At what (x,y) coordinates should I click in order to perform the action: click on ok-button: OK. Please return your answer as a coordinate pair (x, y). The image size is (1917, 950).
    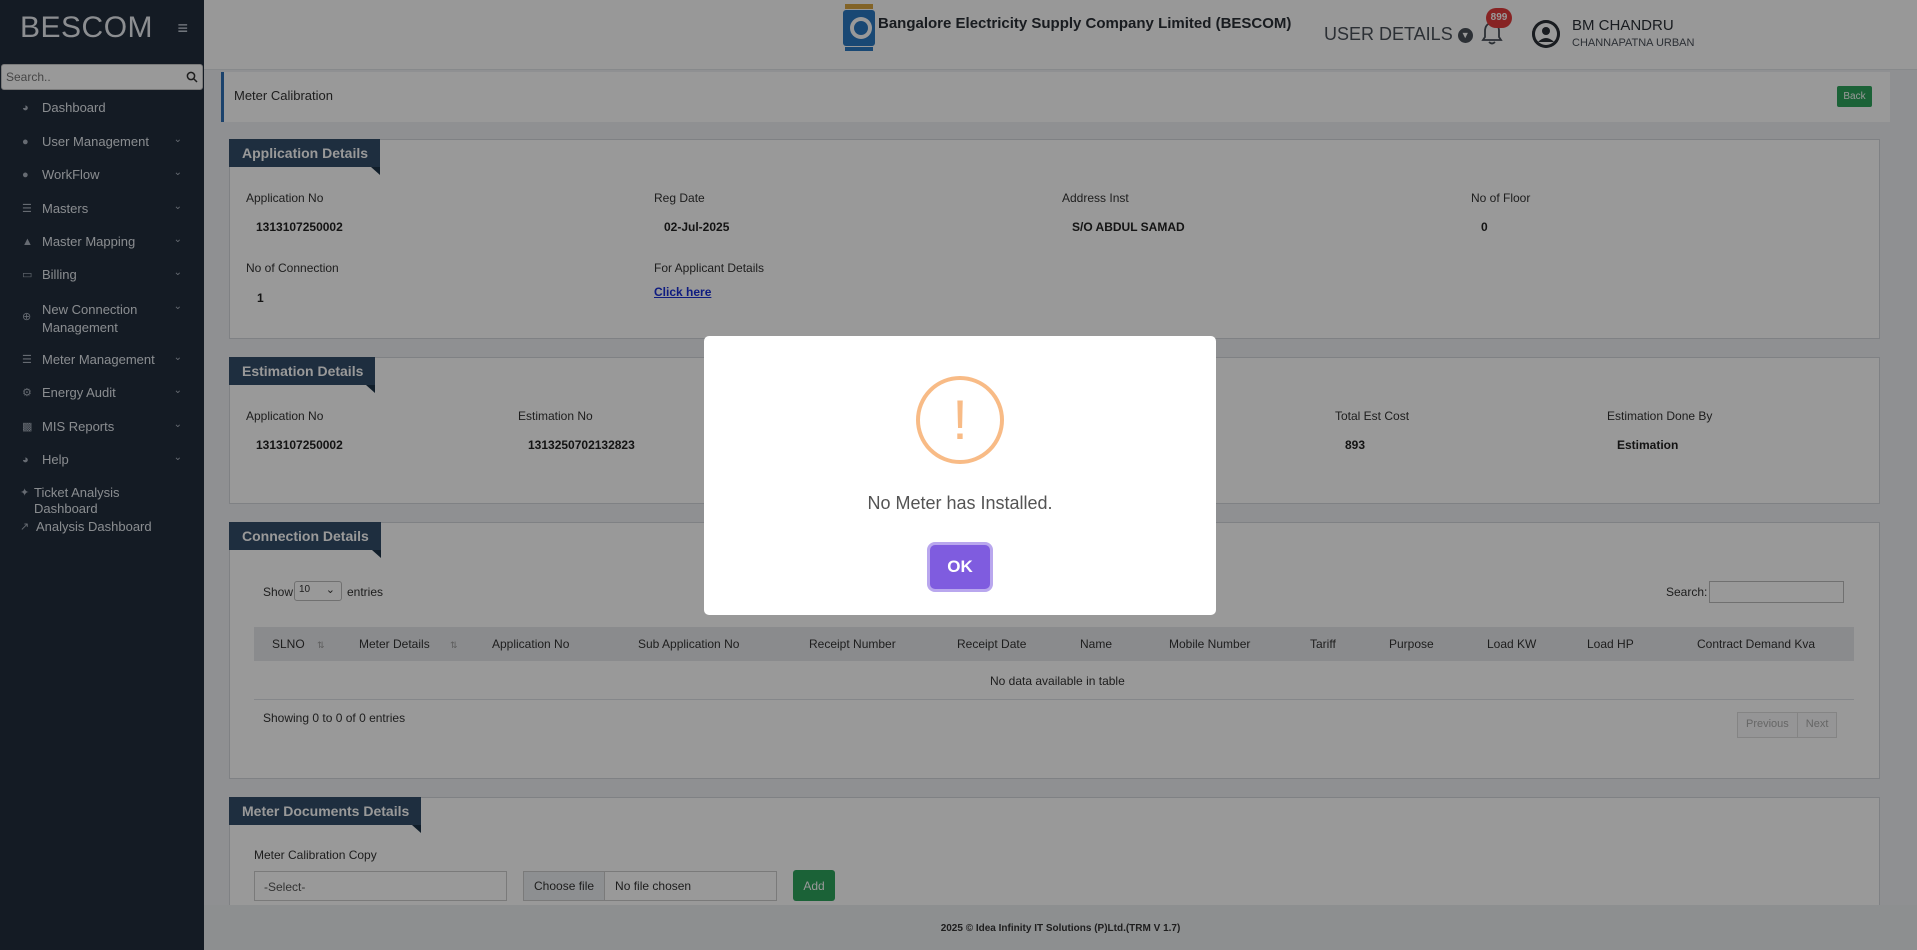
    Looking at the image, I should click on (960, 567).